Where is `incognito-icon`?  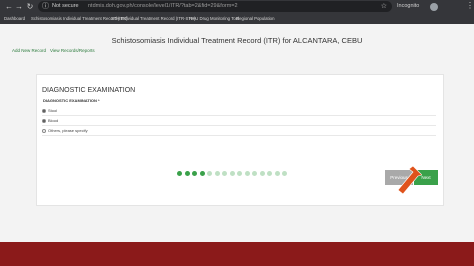
incognito-icon is located at coordinates (434, 7).